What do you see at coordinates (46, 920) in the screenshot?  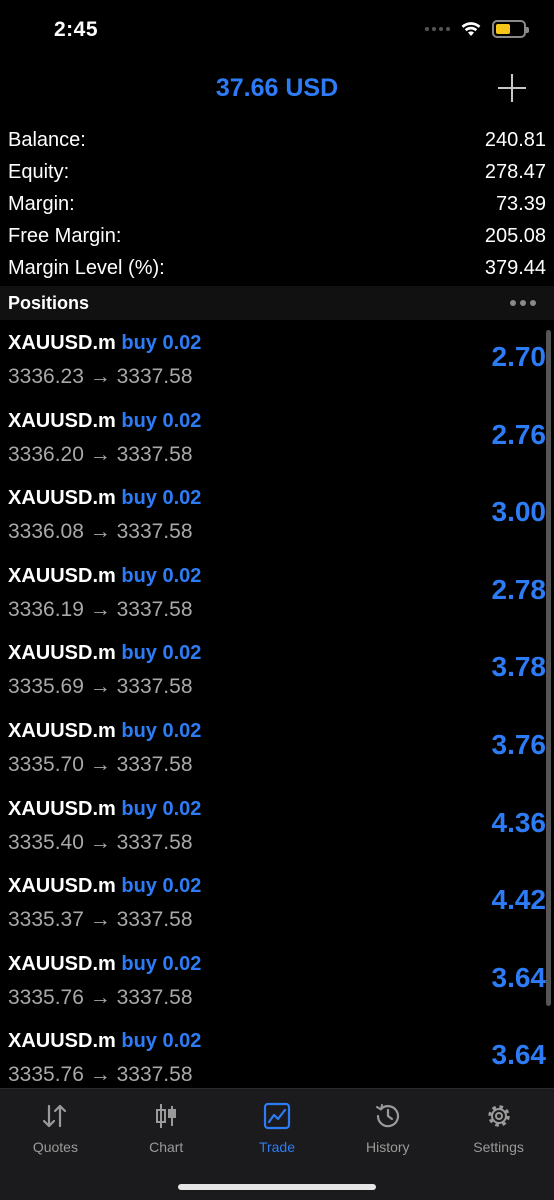 I see `position-open-price: 3335.37` at bounding box center [46, 920].